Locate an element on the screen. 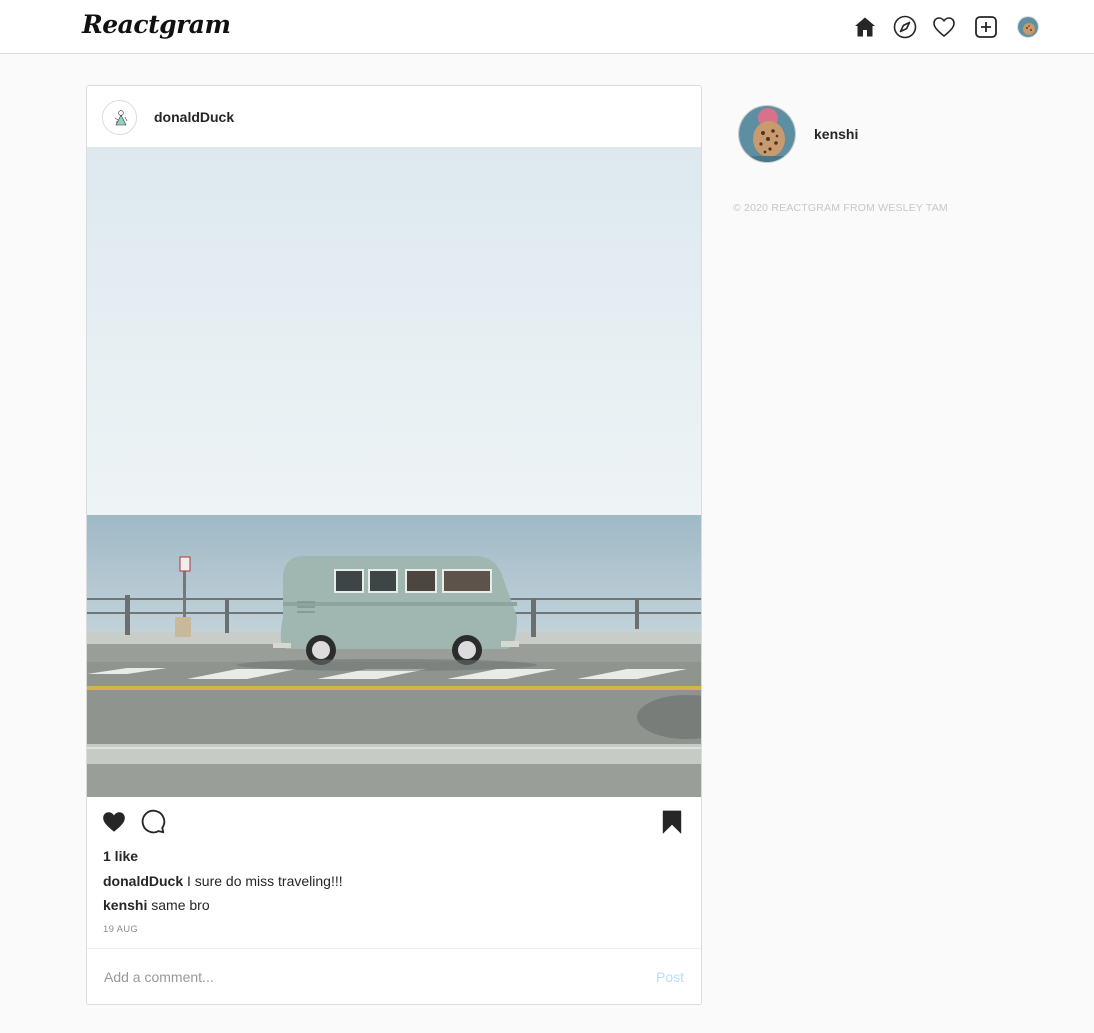 The width and height of the screenshot is (1094, 1033). sidebar-user-avatar is located at coordinates (767, 134).